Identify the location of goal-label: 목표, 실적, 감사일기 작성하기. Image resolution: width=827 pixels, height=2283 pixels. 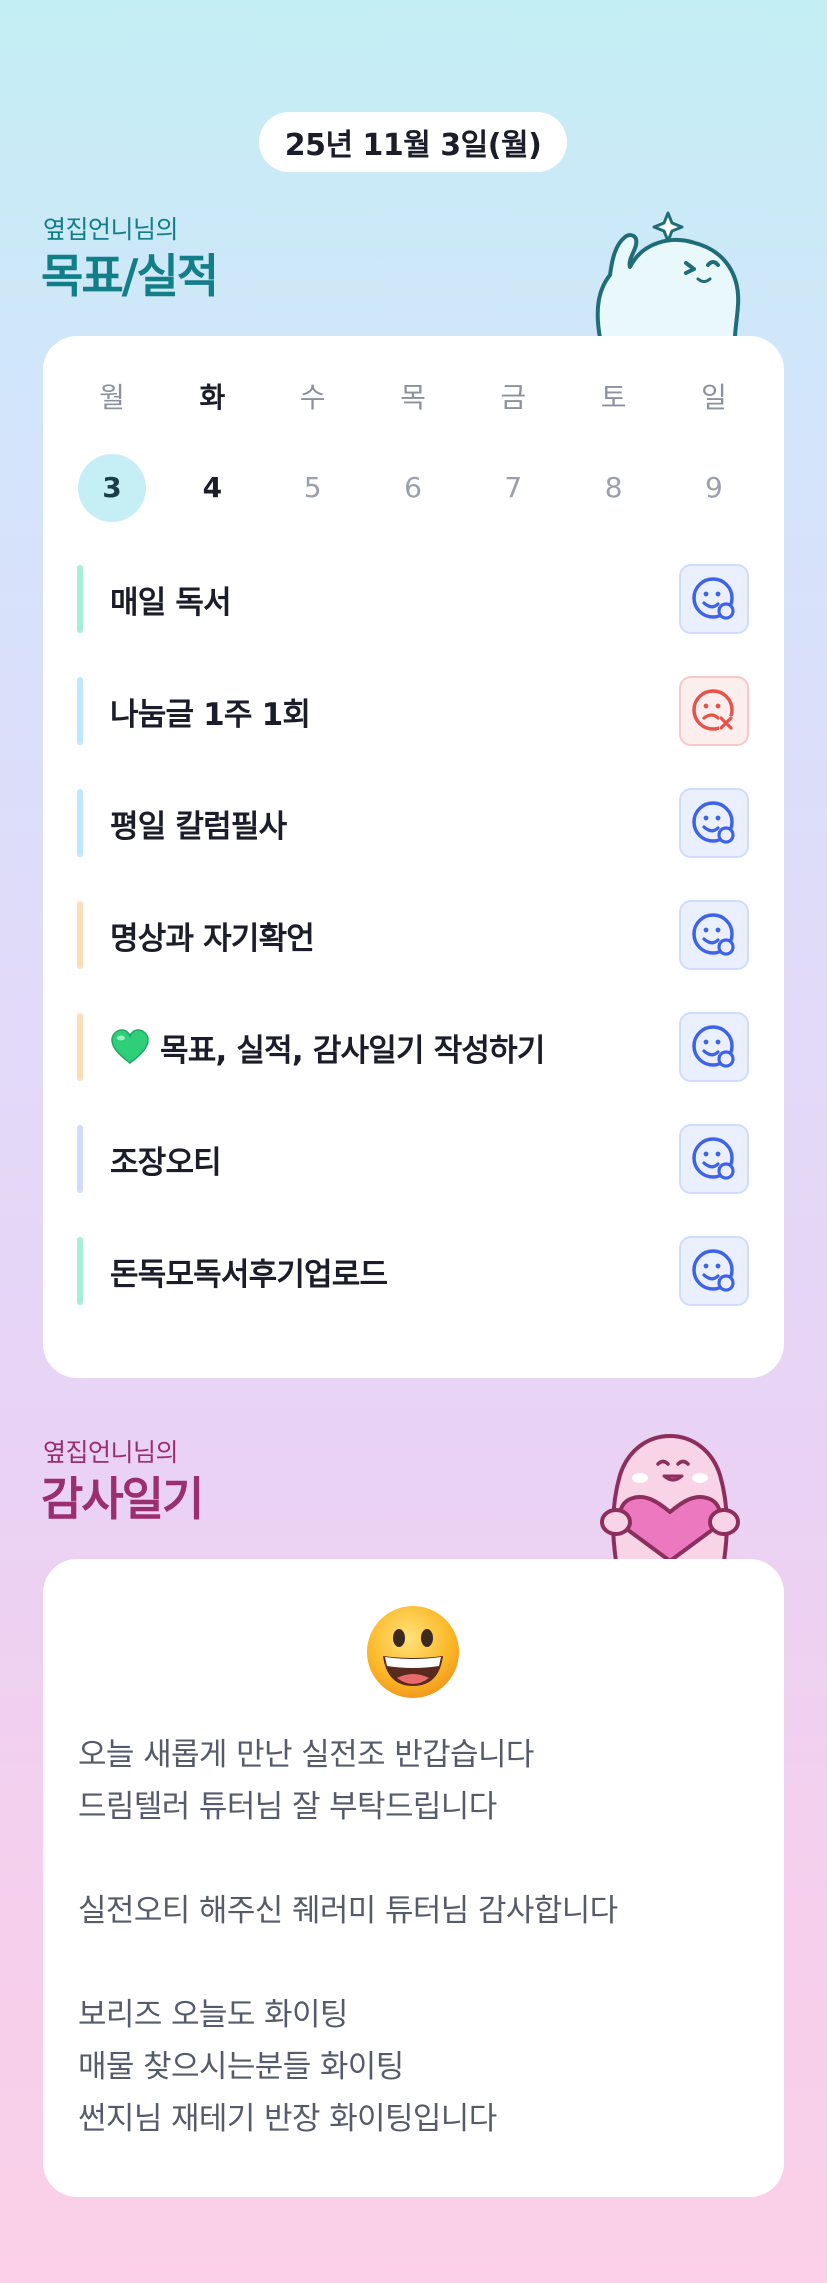
(352, 1050).